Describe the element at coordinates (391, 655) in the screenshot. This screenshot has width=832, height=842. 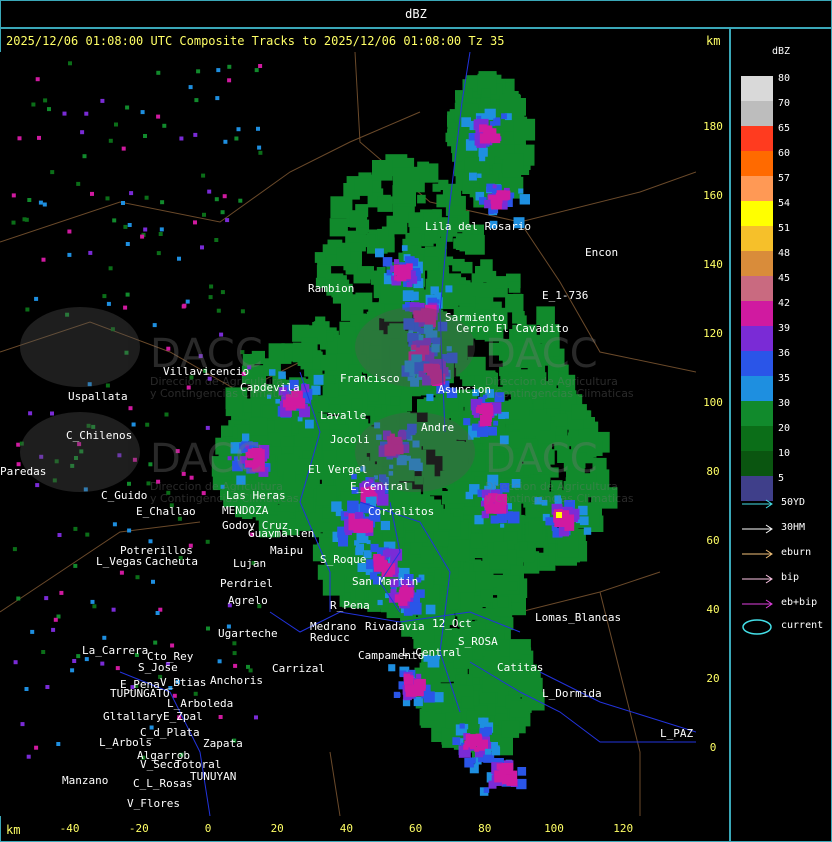
I see `place-label: Campamento` at that location.